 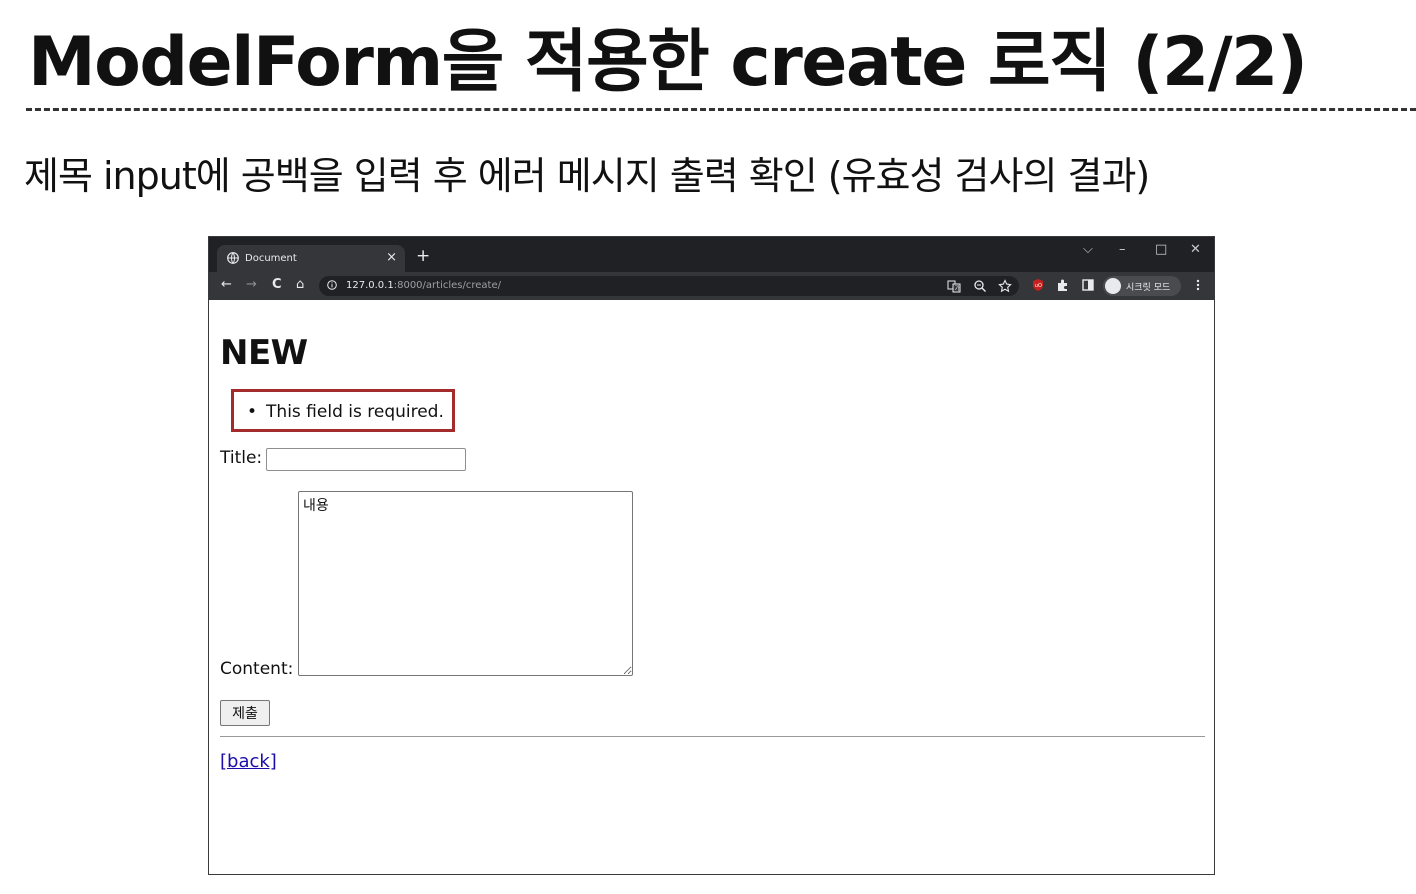 I want to click on ublock-icon: uO, so click(x=1038, y=285).